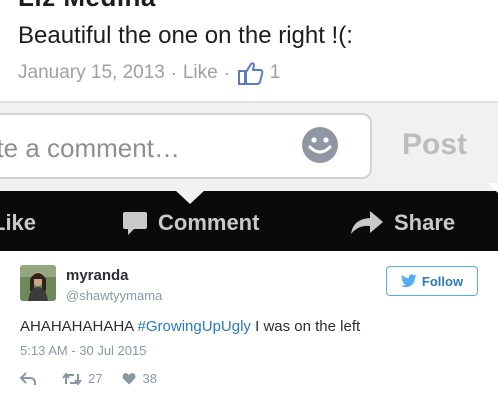 This screenshot has width=498, height=415. What do you see at coordinates (87, 6) in the screenshot?
I see `commenter-name: Liz Medina` at bounding box center [87, 6].